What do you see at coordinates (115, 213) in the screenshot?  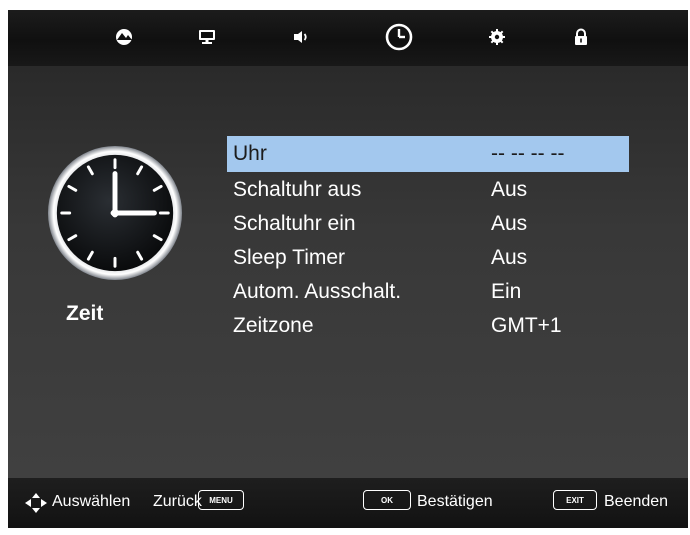 I see `large-clock-icon` at bounding box center [115, 213].